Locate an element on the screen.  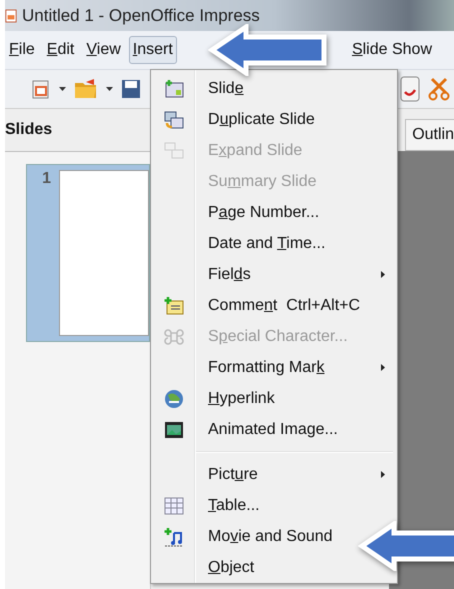
table-icon is located at coordinates (174, 505).